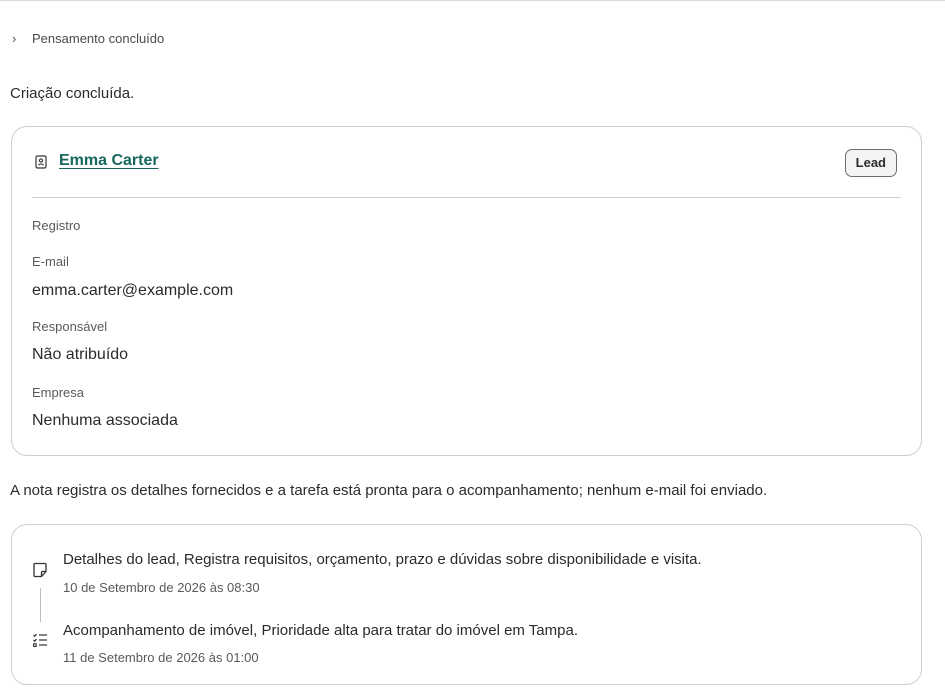 The width and height of the screenshot is (945, 691). What do you see at coordinates (472, 0) in the screenshot?
I see `top-divider` at bounding box center [472, 0].